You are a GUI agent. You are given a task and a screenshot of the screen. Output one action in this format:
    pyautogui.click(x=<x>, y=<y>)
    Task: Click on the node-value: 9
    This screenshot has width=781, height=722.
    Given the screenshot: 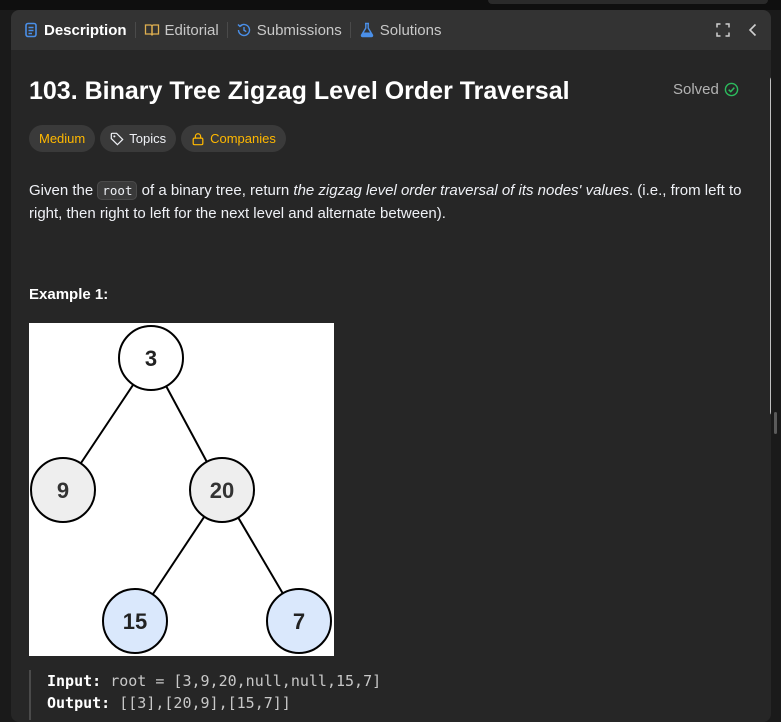 What is the action you would take?
    pyautogui.click(x=63, y=490)
    